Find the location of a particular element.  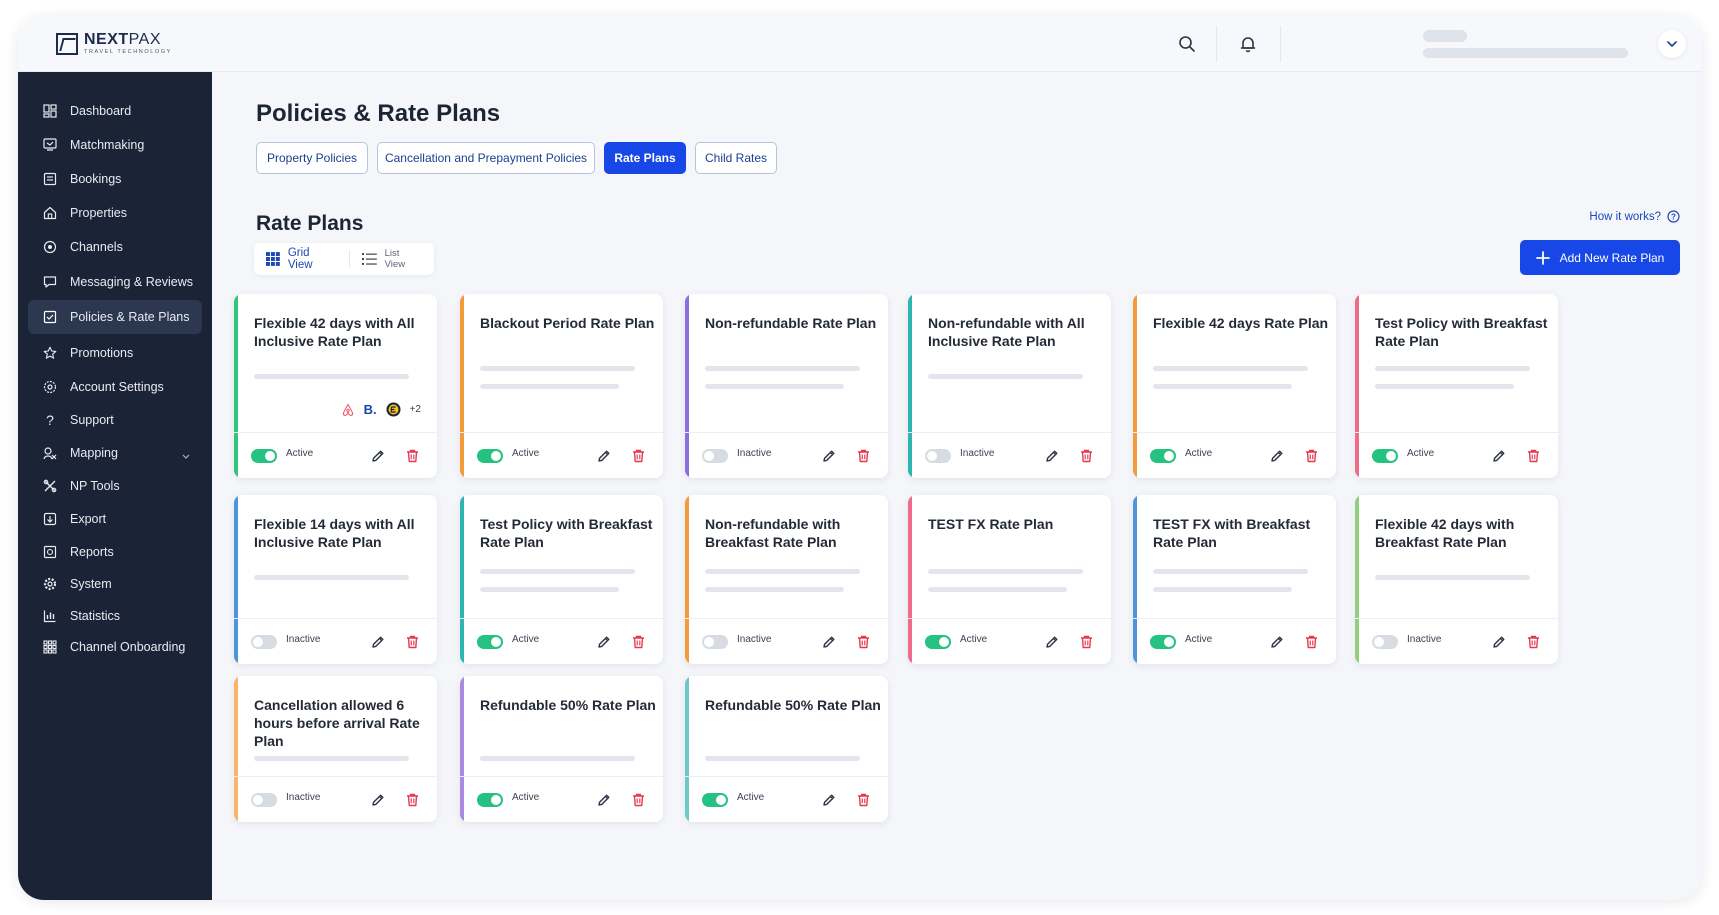

search-icon is located at coordinates (1187, 44).